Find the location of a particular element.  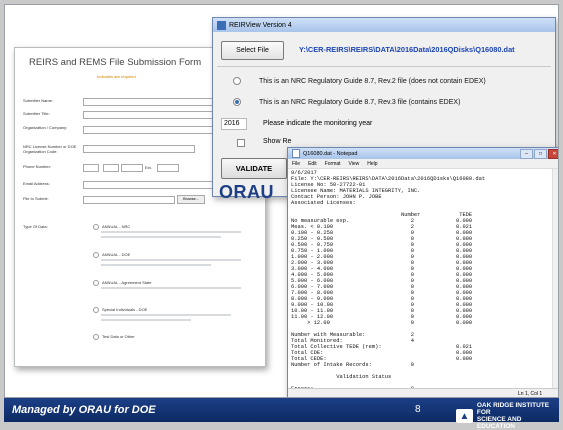

show-checkbox is located at coordinates (241, 143).